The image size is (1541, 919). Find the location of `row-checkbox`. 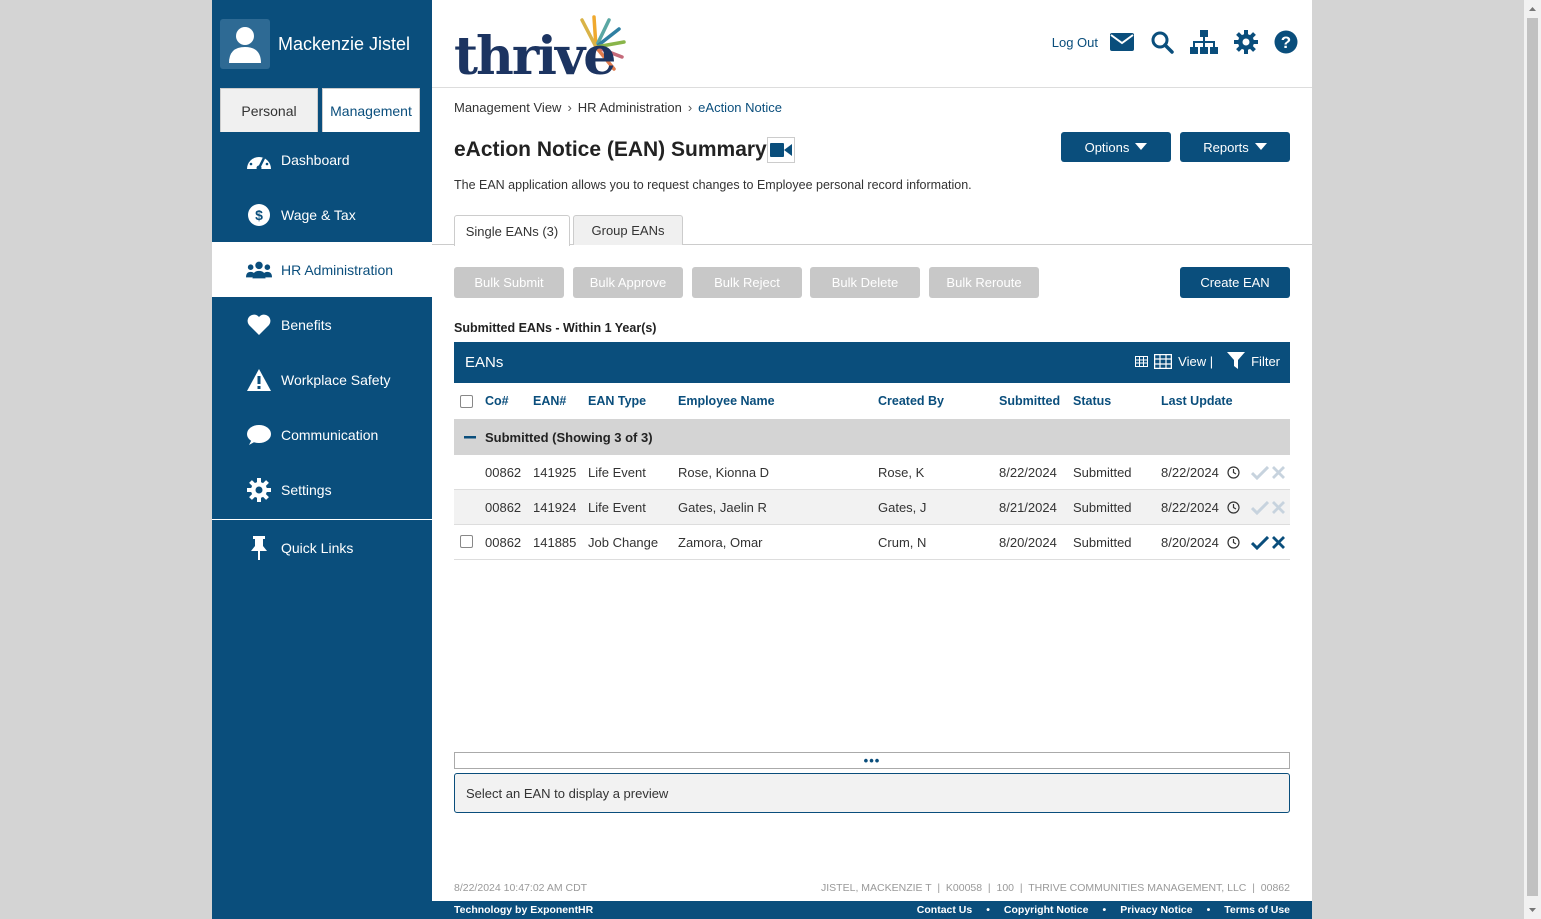

row-checkbox is located at coordinates (466, 541).